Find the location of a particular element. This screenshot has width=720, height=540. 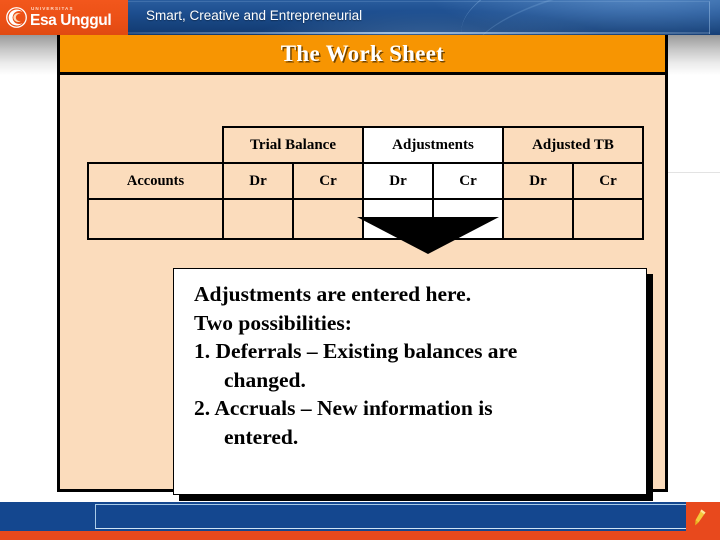

column-header-adj-cr: Cr is located at coordinates (468, 181).